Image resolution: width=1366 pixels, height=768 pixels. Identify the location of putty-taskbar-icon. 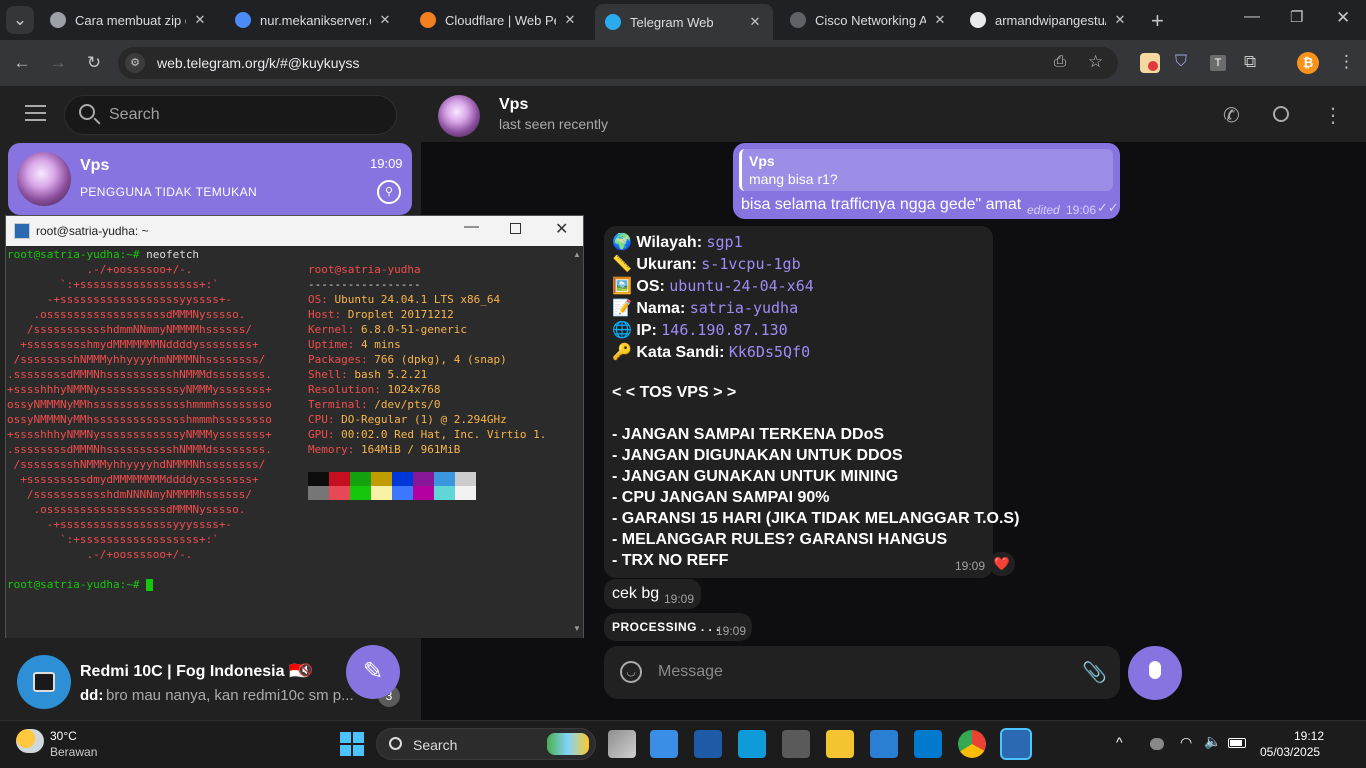
(1016, 744).